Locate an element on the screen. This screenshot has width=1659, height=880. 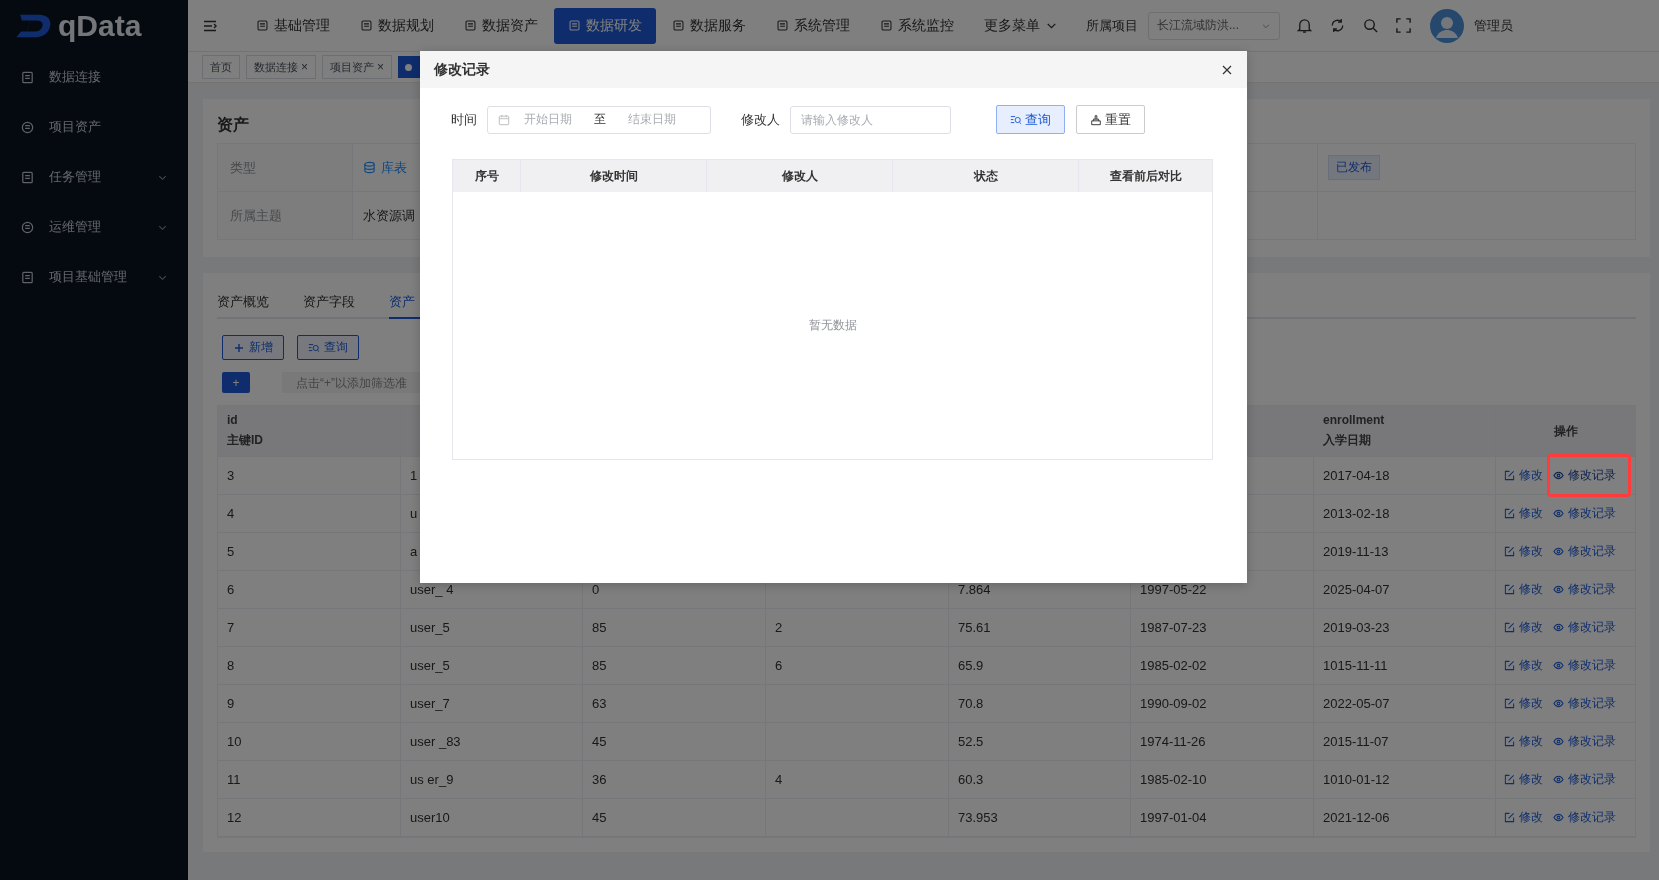
table-cell: 75.61 is located at coordinates (974, 627).